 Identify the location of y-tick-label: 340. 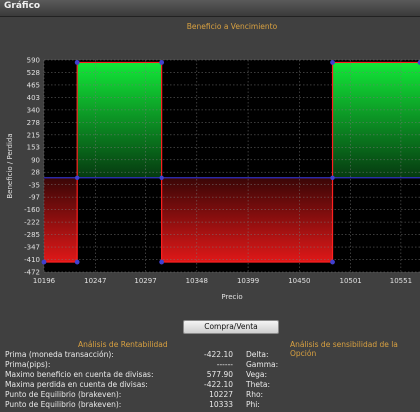
(33, 110).